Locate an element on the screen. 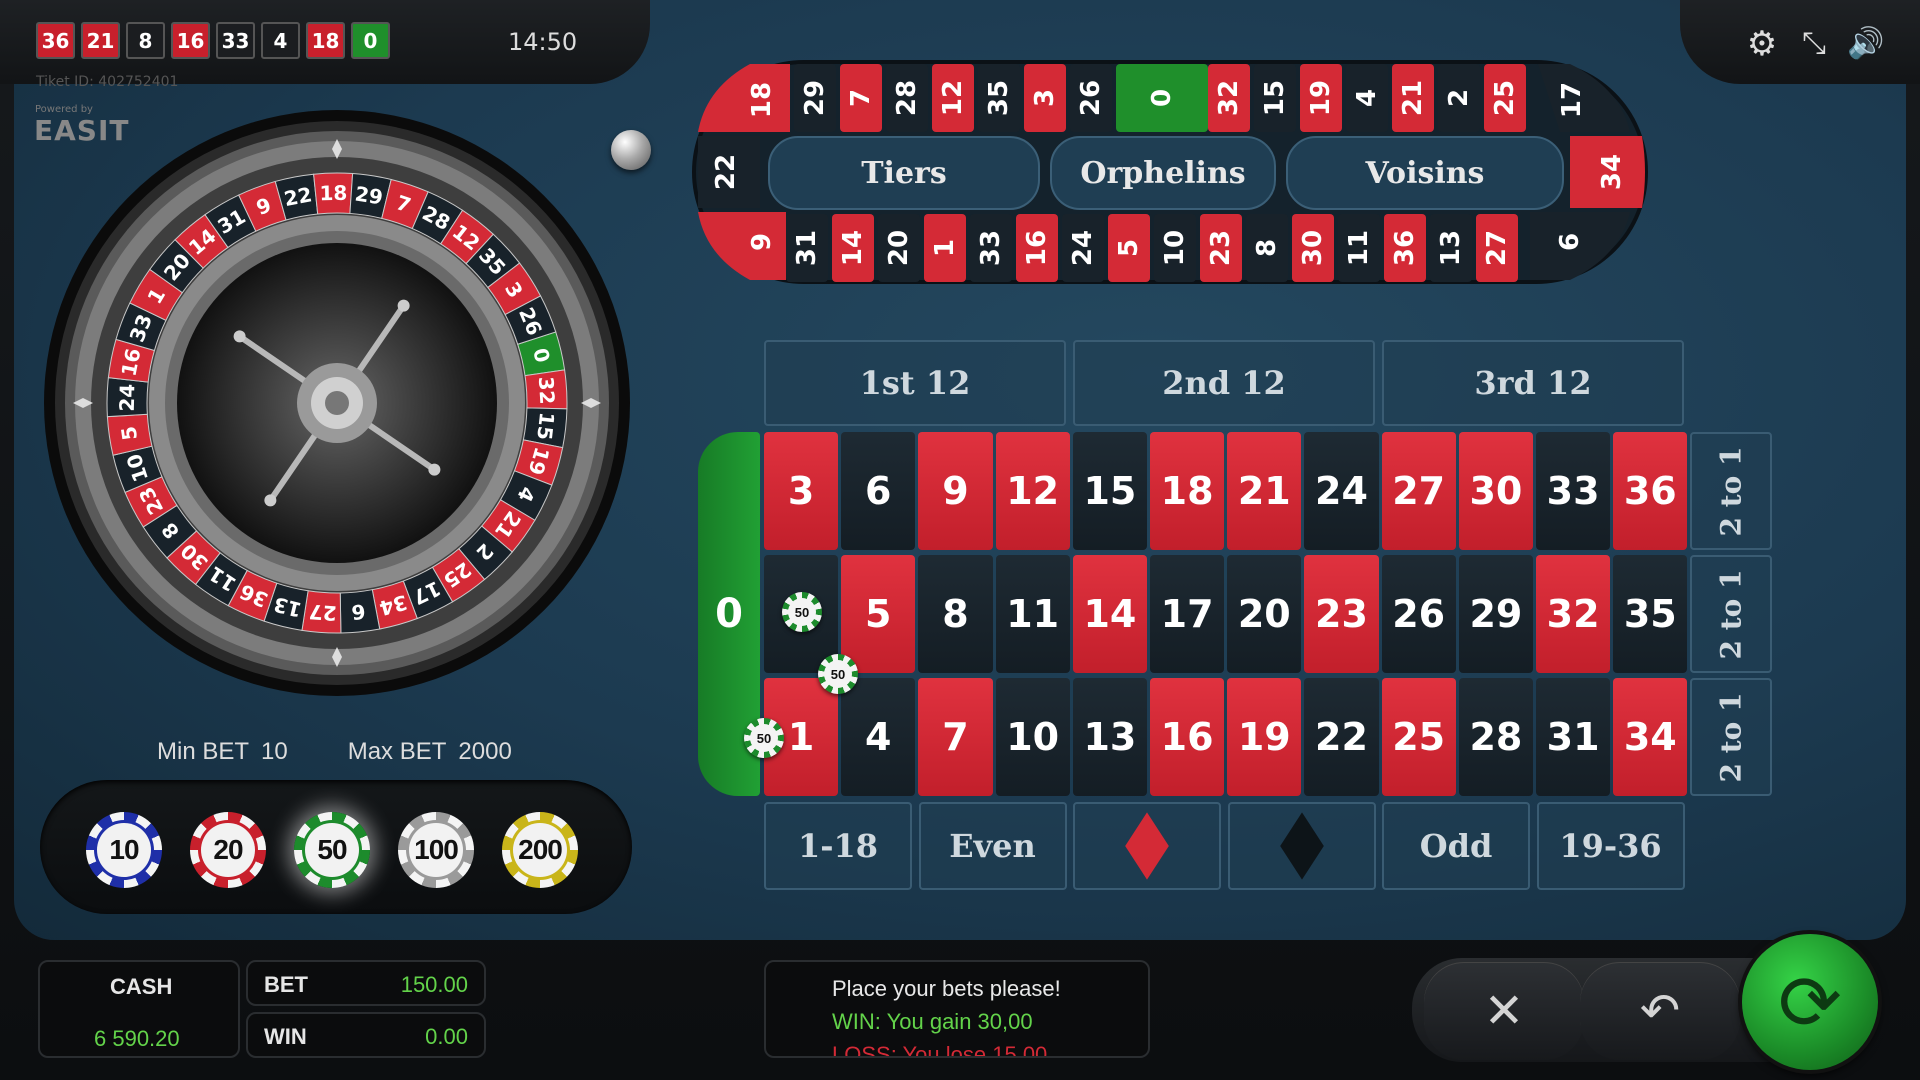 The height and width of the screenshot is (1080, 1920). racetrack-number: 5 is located at coordinates (1129, 248).